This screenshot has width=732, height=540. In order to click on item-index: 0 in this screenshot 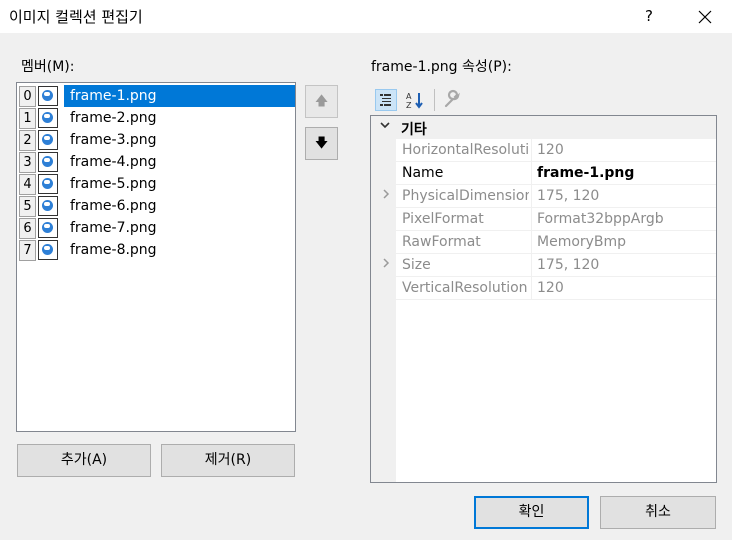, I will do `click(27, 96)`.